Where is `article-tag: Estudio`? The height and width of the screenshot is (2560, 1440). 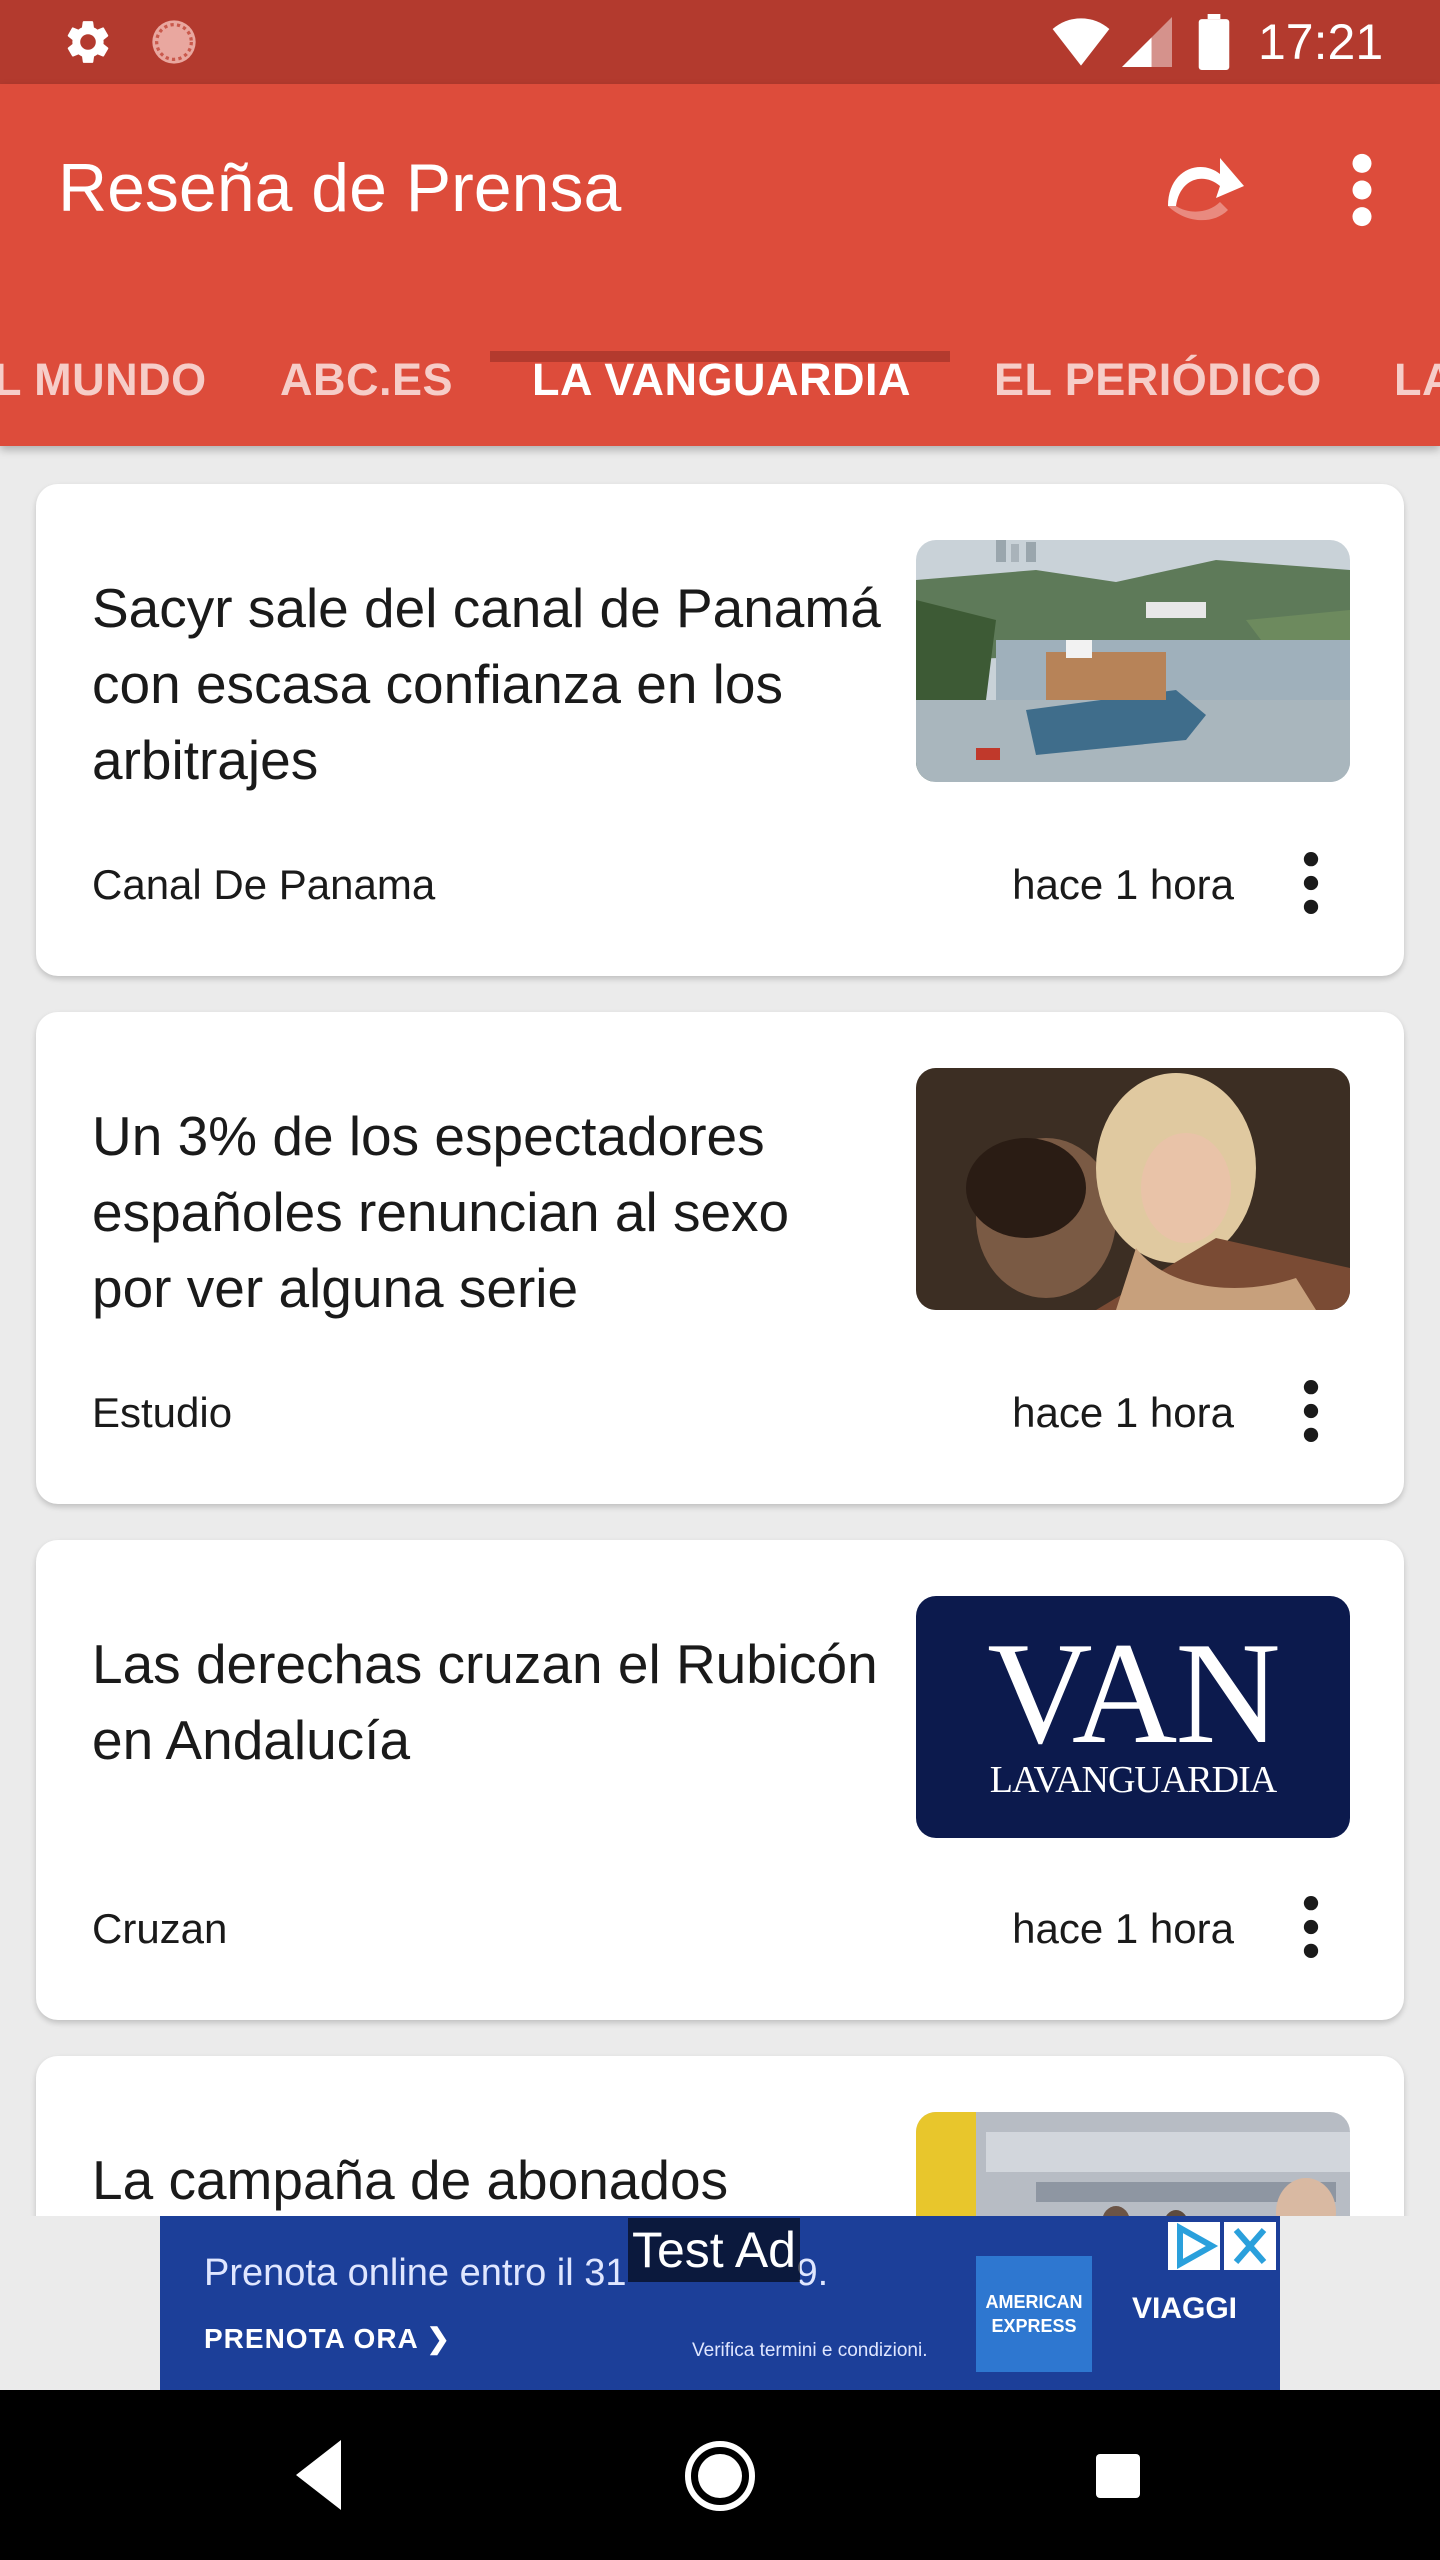
article-tag: Estudio is located at coordinates (162, 1413).